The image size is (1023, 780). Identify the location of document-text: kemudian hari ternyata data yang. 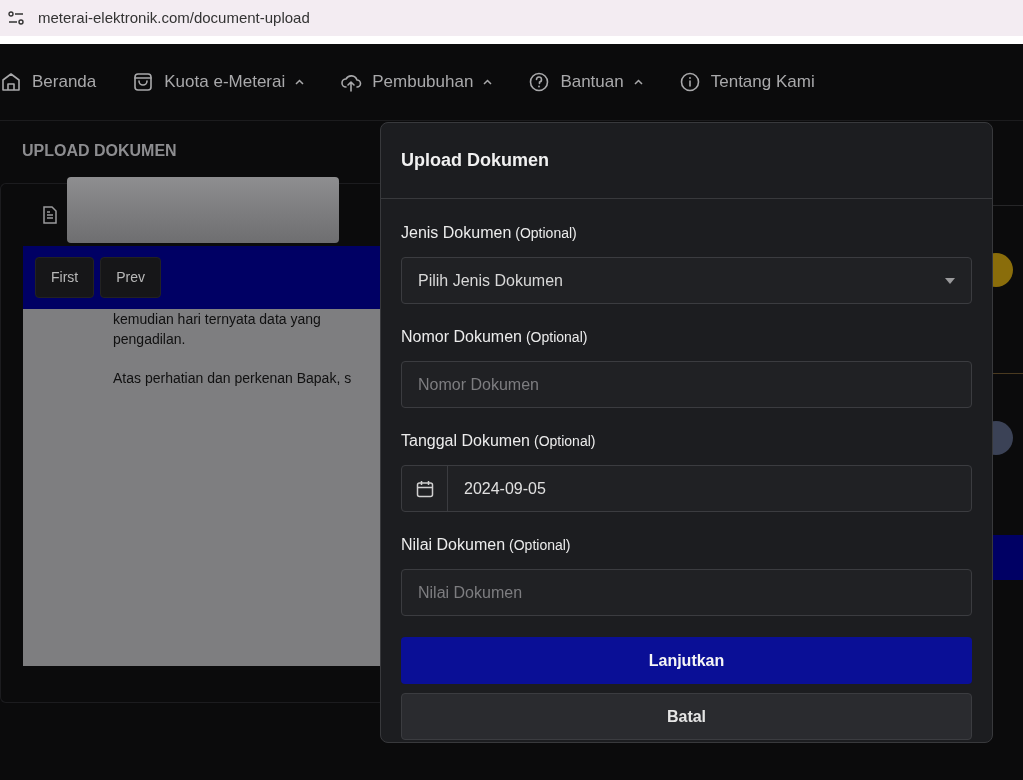
(217, 319).